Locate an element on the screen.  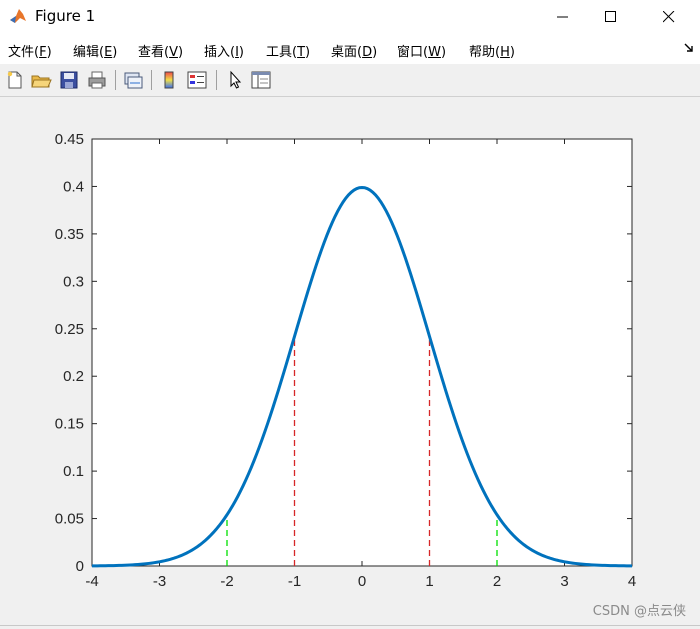
y-tick-label: 0.3 is located at coordinates (73, 281).